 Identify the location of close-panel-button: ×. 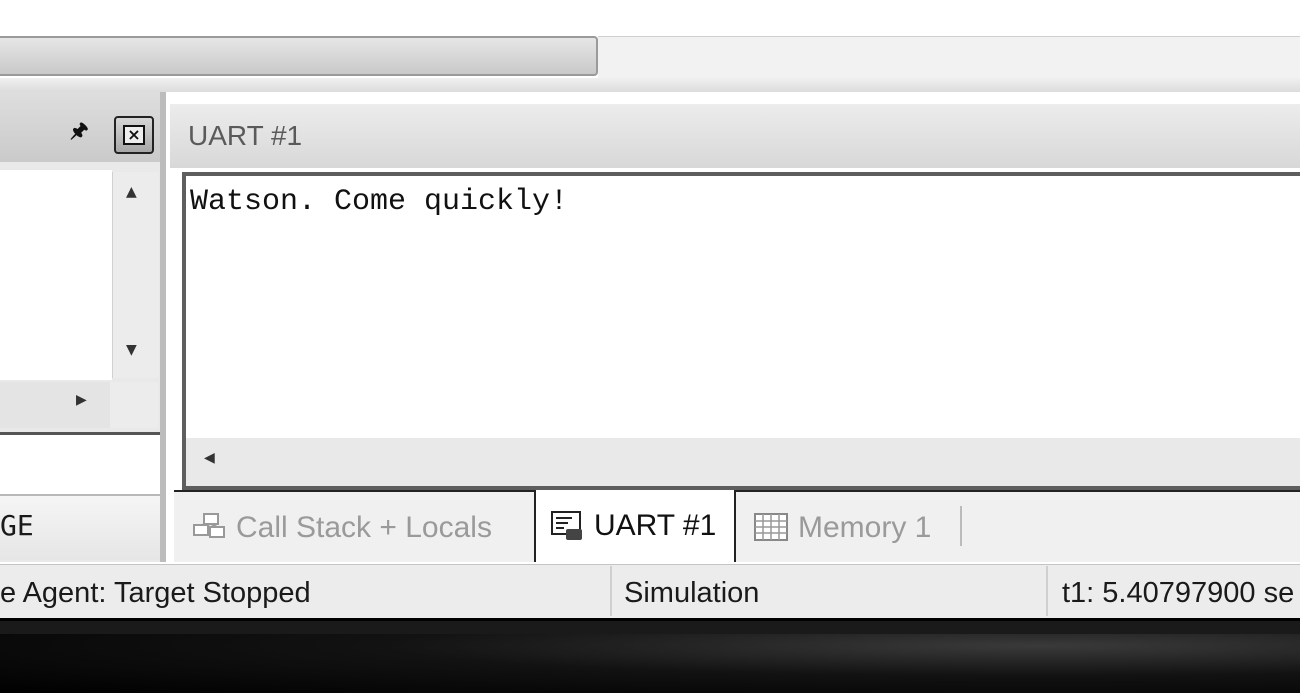
(134, 135).